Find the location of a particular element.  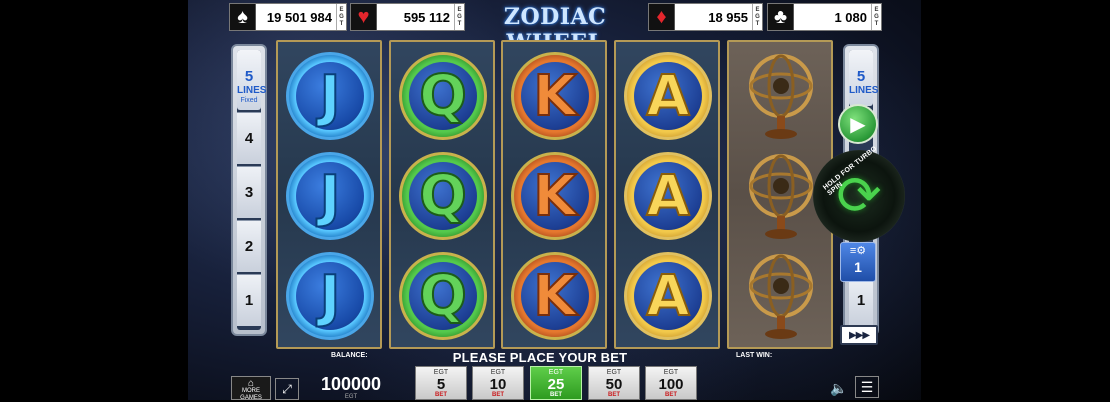

game-title: ZODIAC WHEEL is located at coordinates (555, 30).